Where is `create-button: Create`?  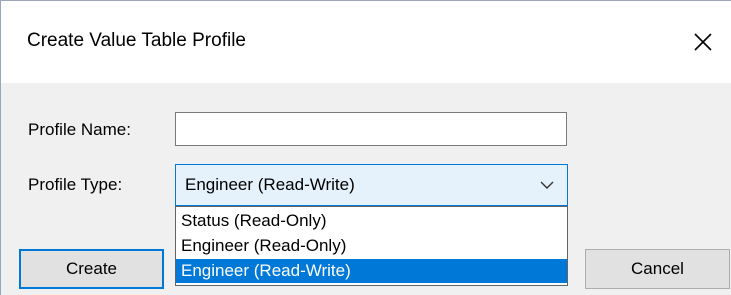 create-button: Create is located at coordinates (91, 269).